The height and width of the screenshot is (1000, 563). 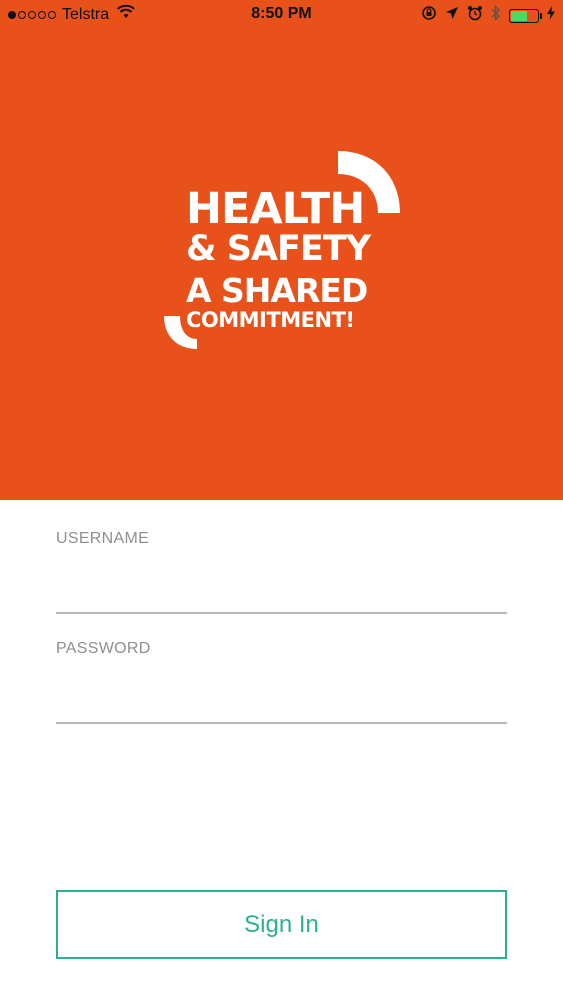 I want to click on password-field-group: PASSWORD, so click(x=281, y=682).